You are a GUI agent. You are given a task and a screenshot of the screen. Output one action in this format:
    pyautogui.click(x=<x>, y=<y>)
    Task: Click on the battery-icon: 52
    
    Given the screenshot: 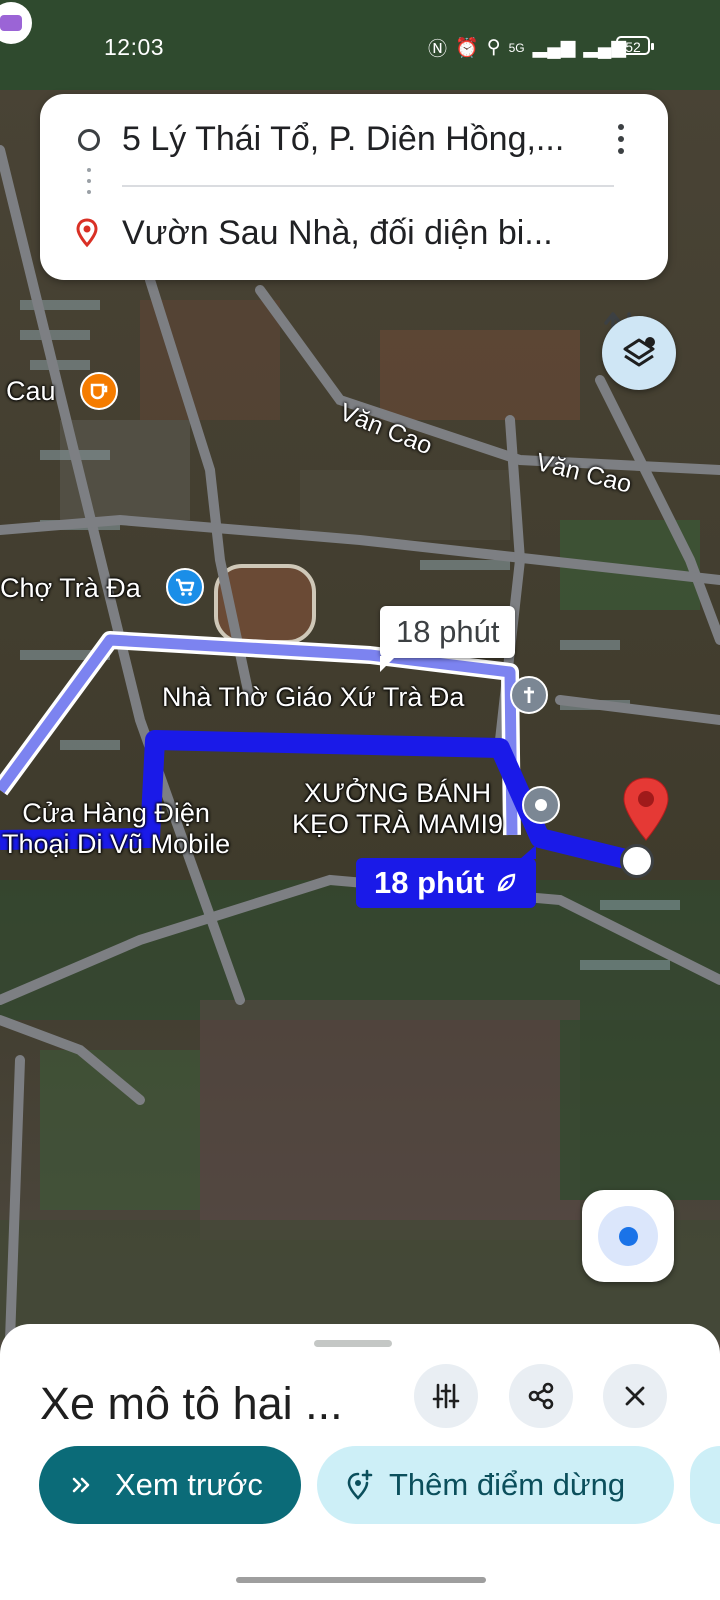 What is the action you would take?
    pyautogui.click(x=635, y=45)
    